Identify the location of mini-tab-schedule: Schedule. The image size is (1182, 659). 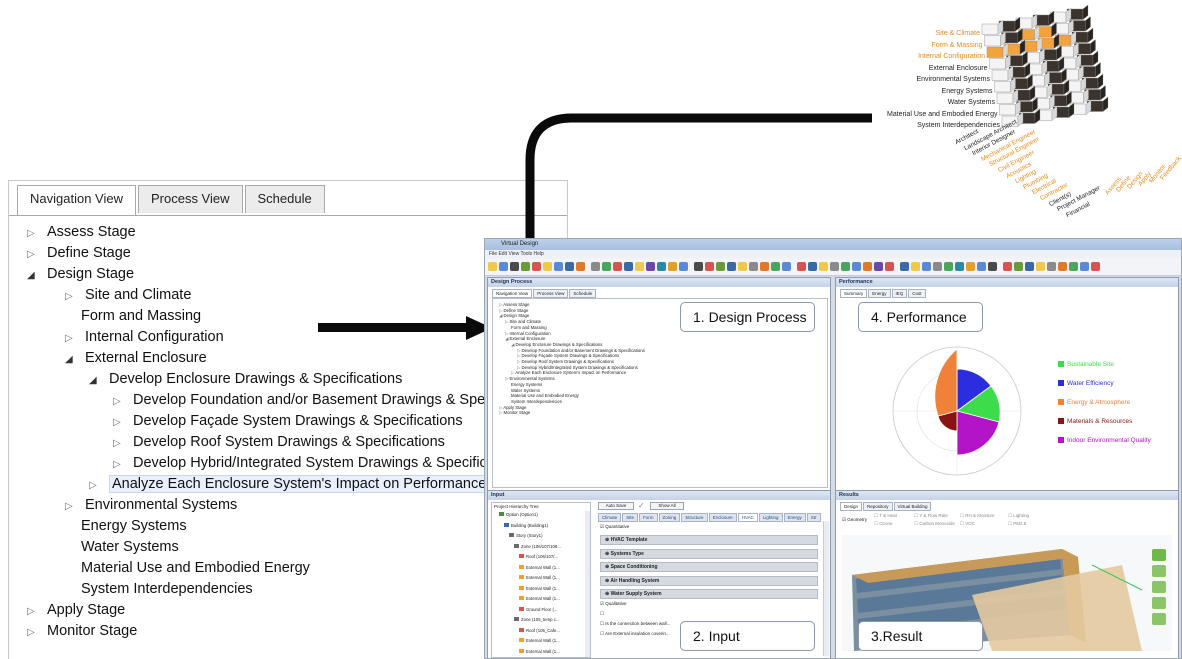
(583, 293).